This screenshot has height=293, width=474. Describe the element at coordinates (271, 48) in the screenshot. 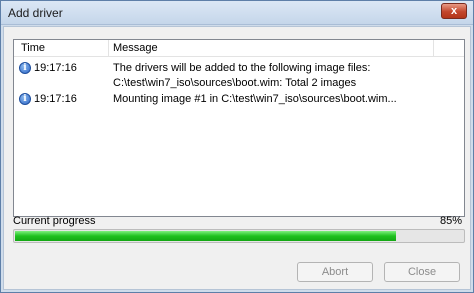

I see `column-header-message: Message` at that location.